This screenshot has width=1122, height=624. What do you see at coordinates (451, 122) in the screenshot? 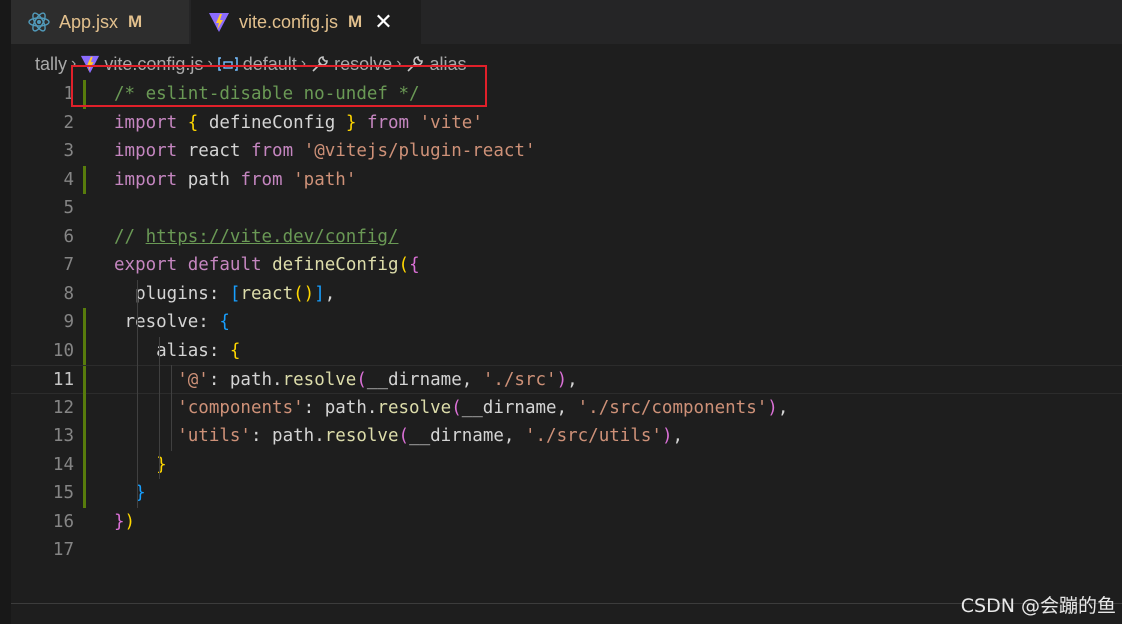
I see `code-token: 'vite'` at bounding box center [451, 122].